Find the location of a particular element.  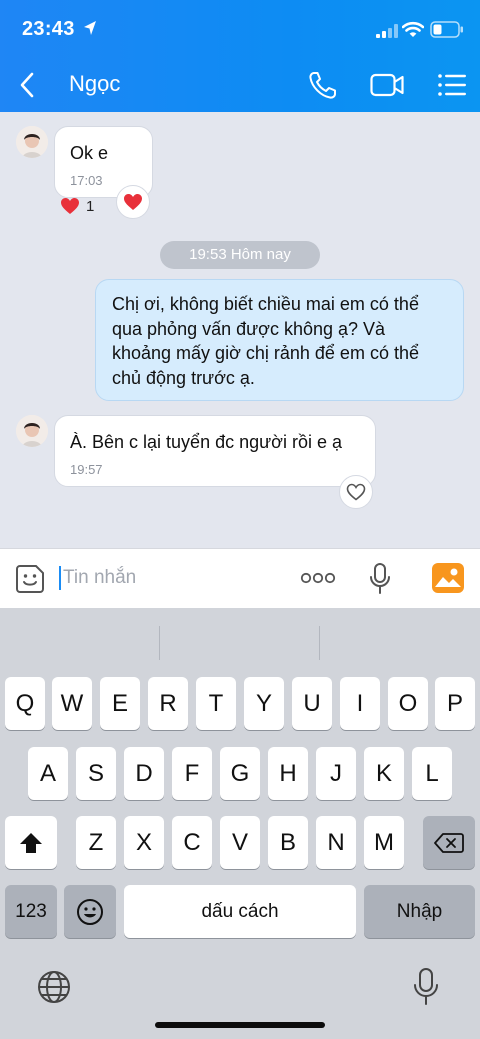

menu-list-icon is located at coordinates (452, 85).